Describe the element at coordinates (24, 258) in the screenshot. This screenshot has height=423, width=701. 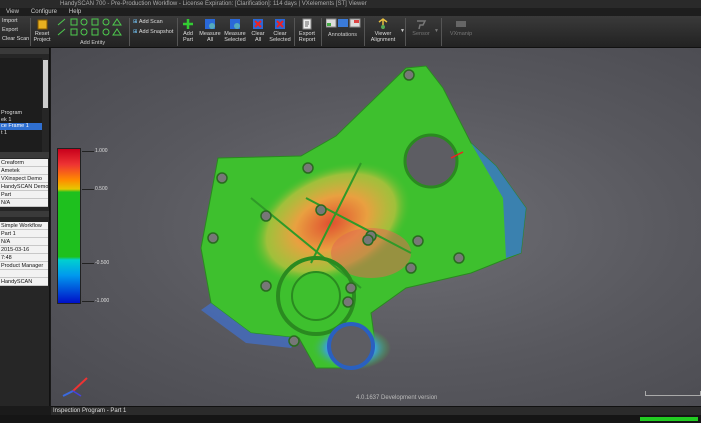
I see `table-cell: 7:48` at that location.